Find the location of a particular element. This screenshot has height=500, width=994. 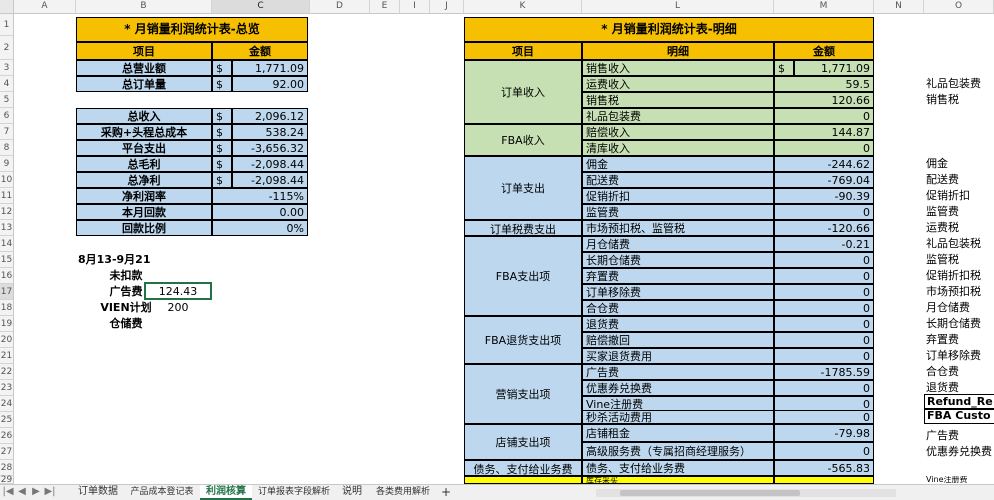

right-list-item: 礼品包装费 is located at coordinates (960, 84).